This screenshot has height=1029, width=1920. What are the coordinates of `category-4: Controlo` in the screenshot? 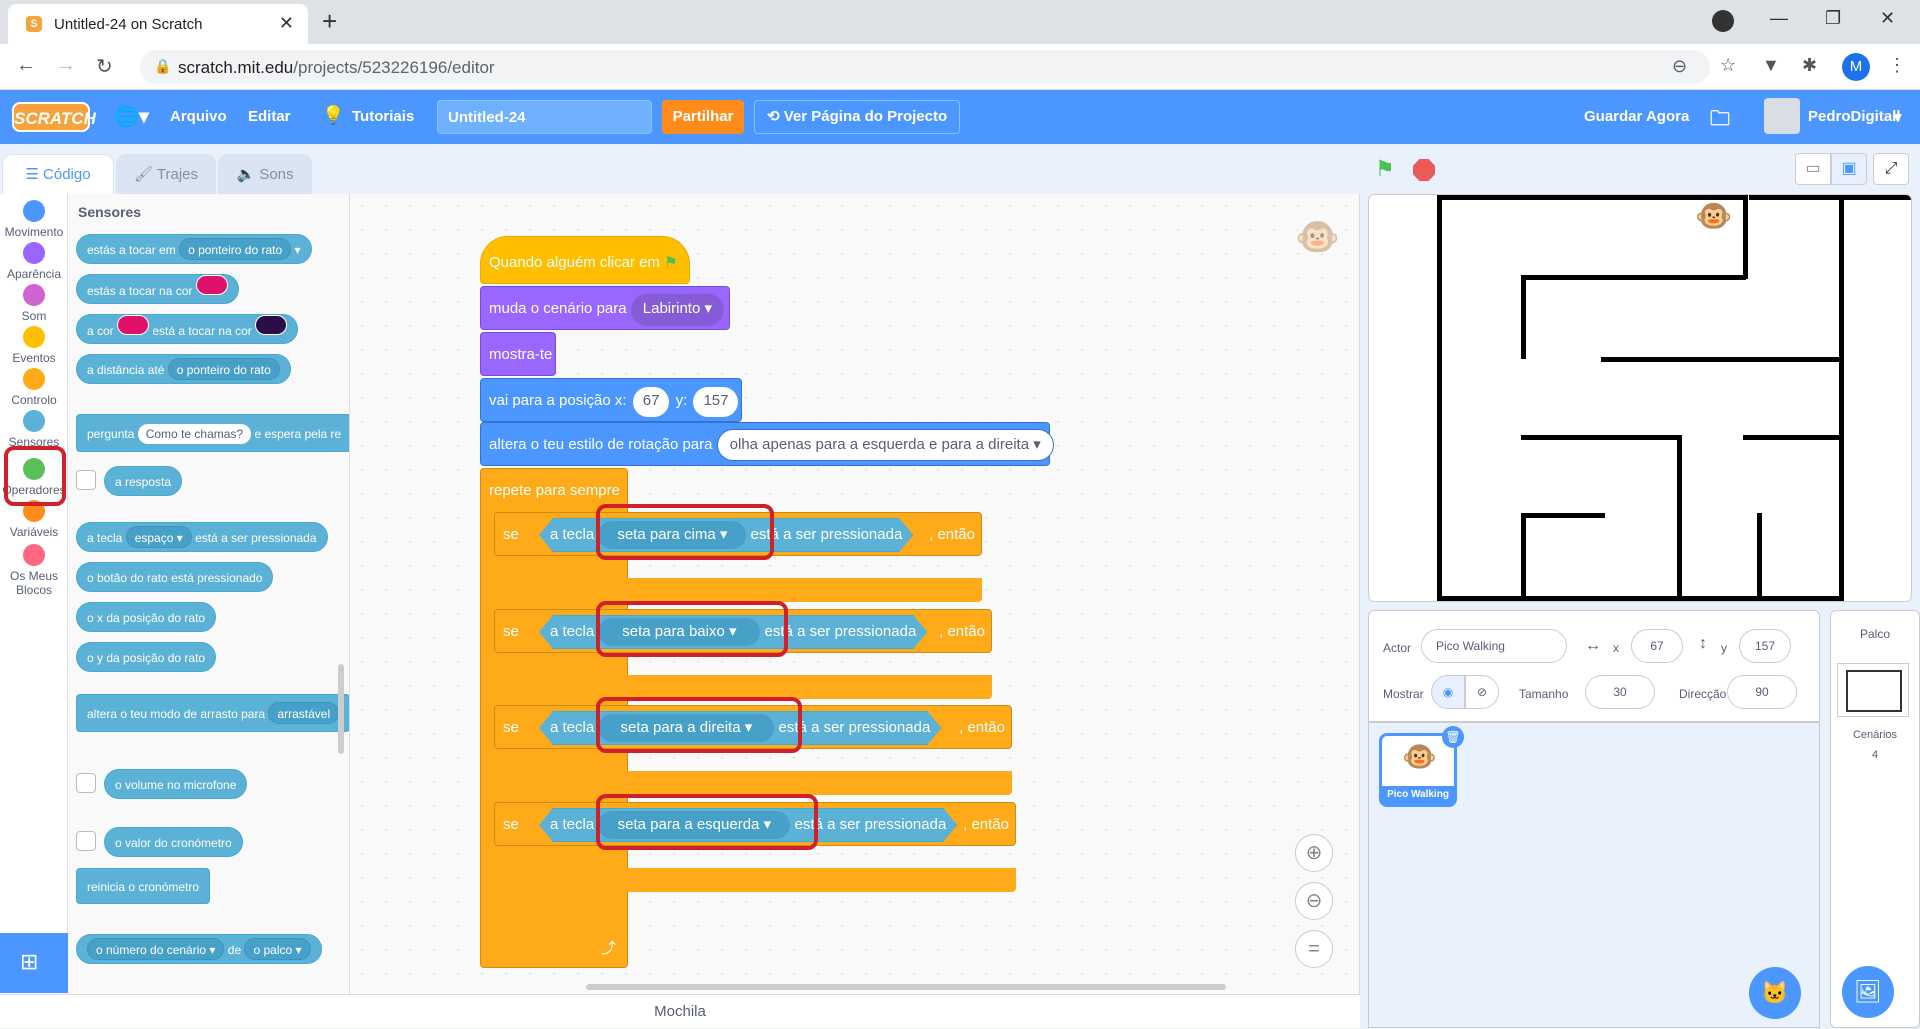 It's located at (34, 387).